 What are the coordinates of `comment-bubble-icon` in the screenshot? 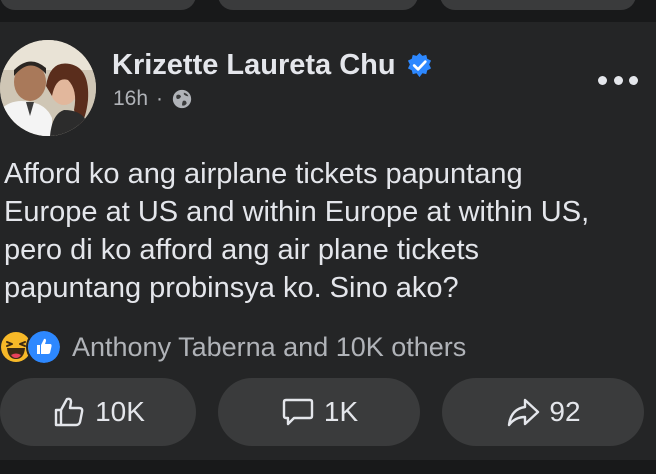 It's located at (298, 412).